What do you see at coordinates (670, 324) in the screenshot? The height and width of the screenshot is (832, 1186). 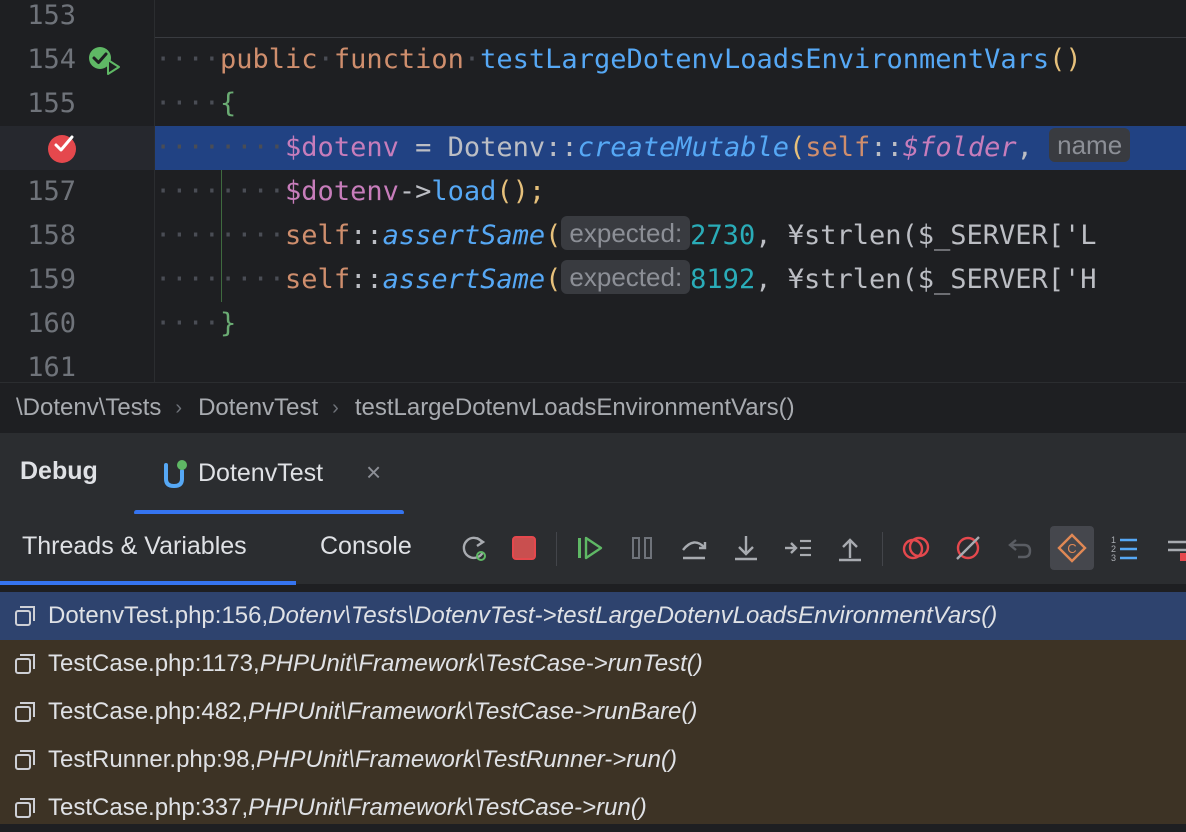 I see `code-line-160: ····}` at bounding box center [670, 324].